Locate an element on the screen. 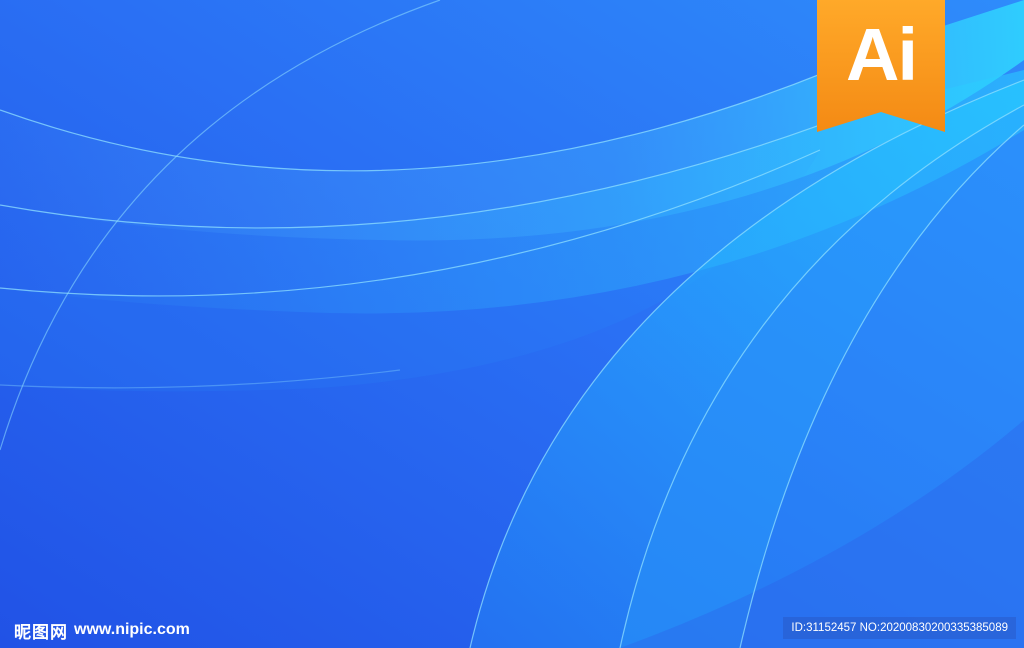 This screenshot has width=1024, height=648. ai-logo-badge: Ai is located at coordinates (881, 66).